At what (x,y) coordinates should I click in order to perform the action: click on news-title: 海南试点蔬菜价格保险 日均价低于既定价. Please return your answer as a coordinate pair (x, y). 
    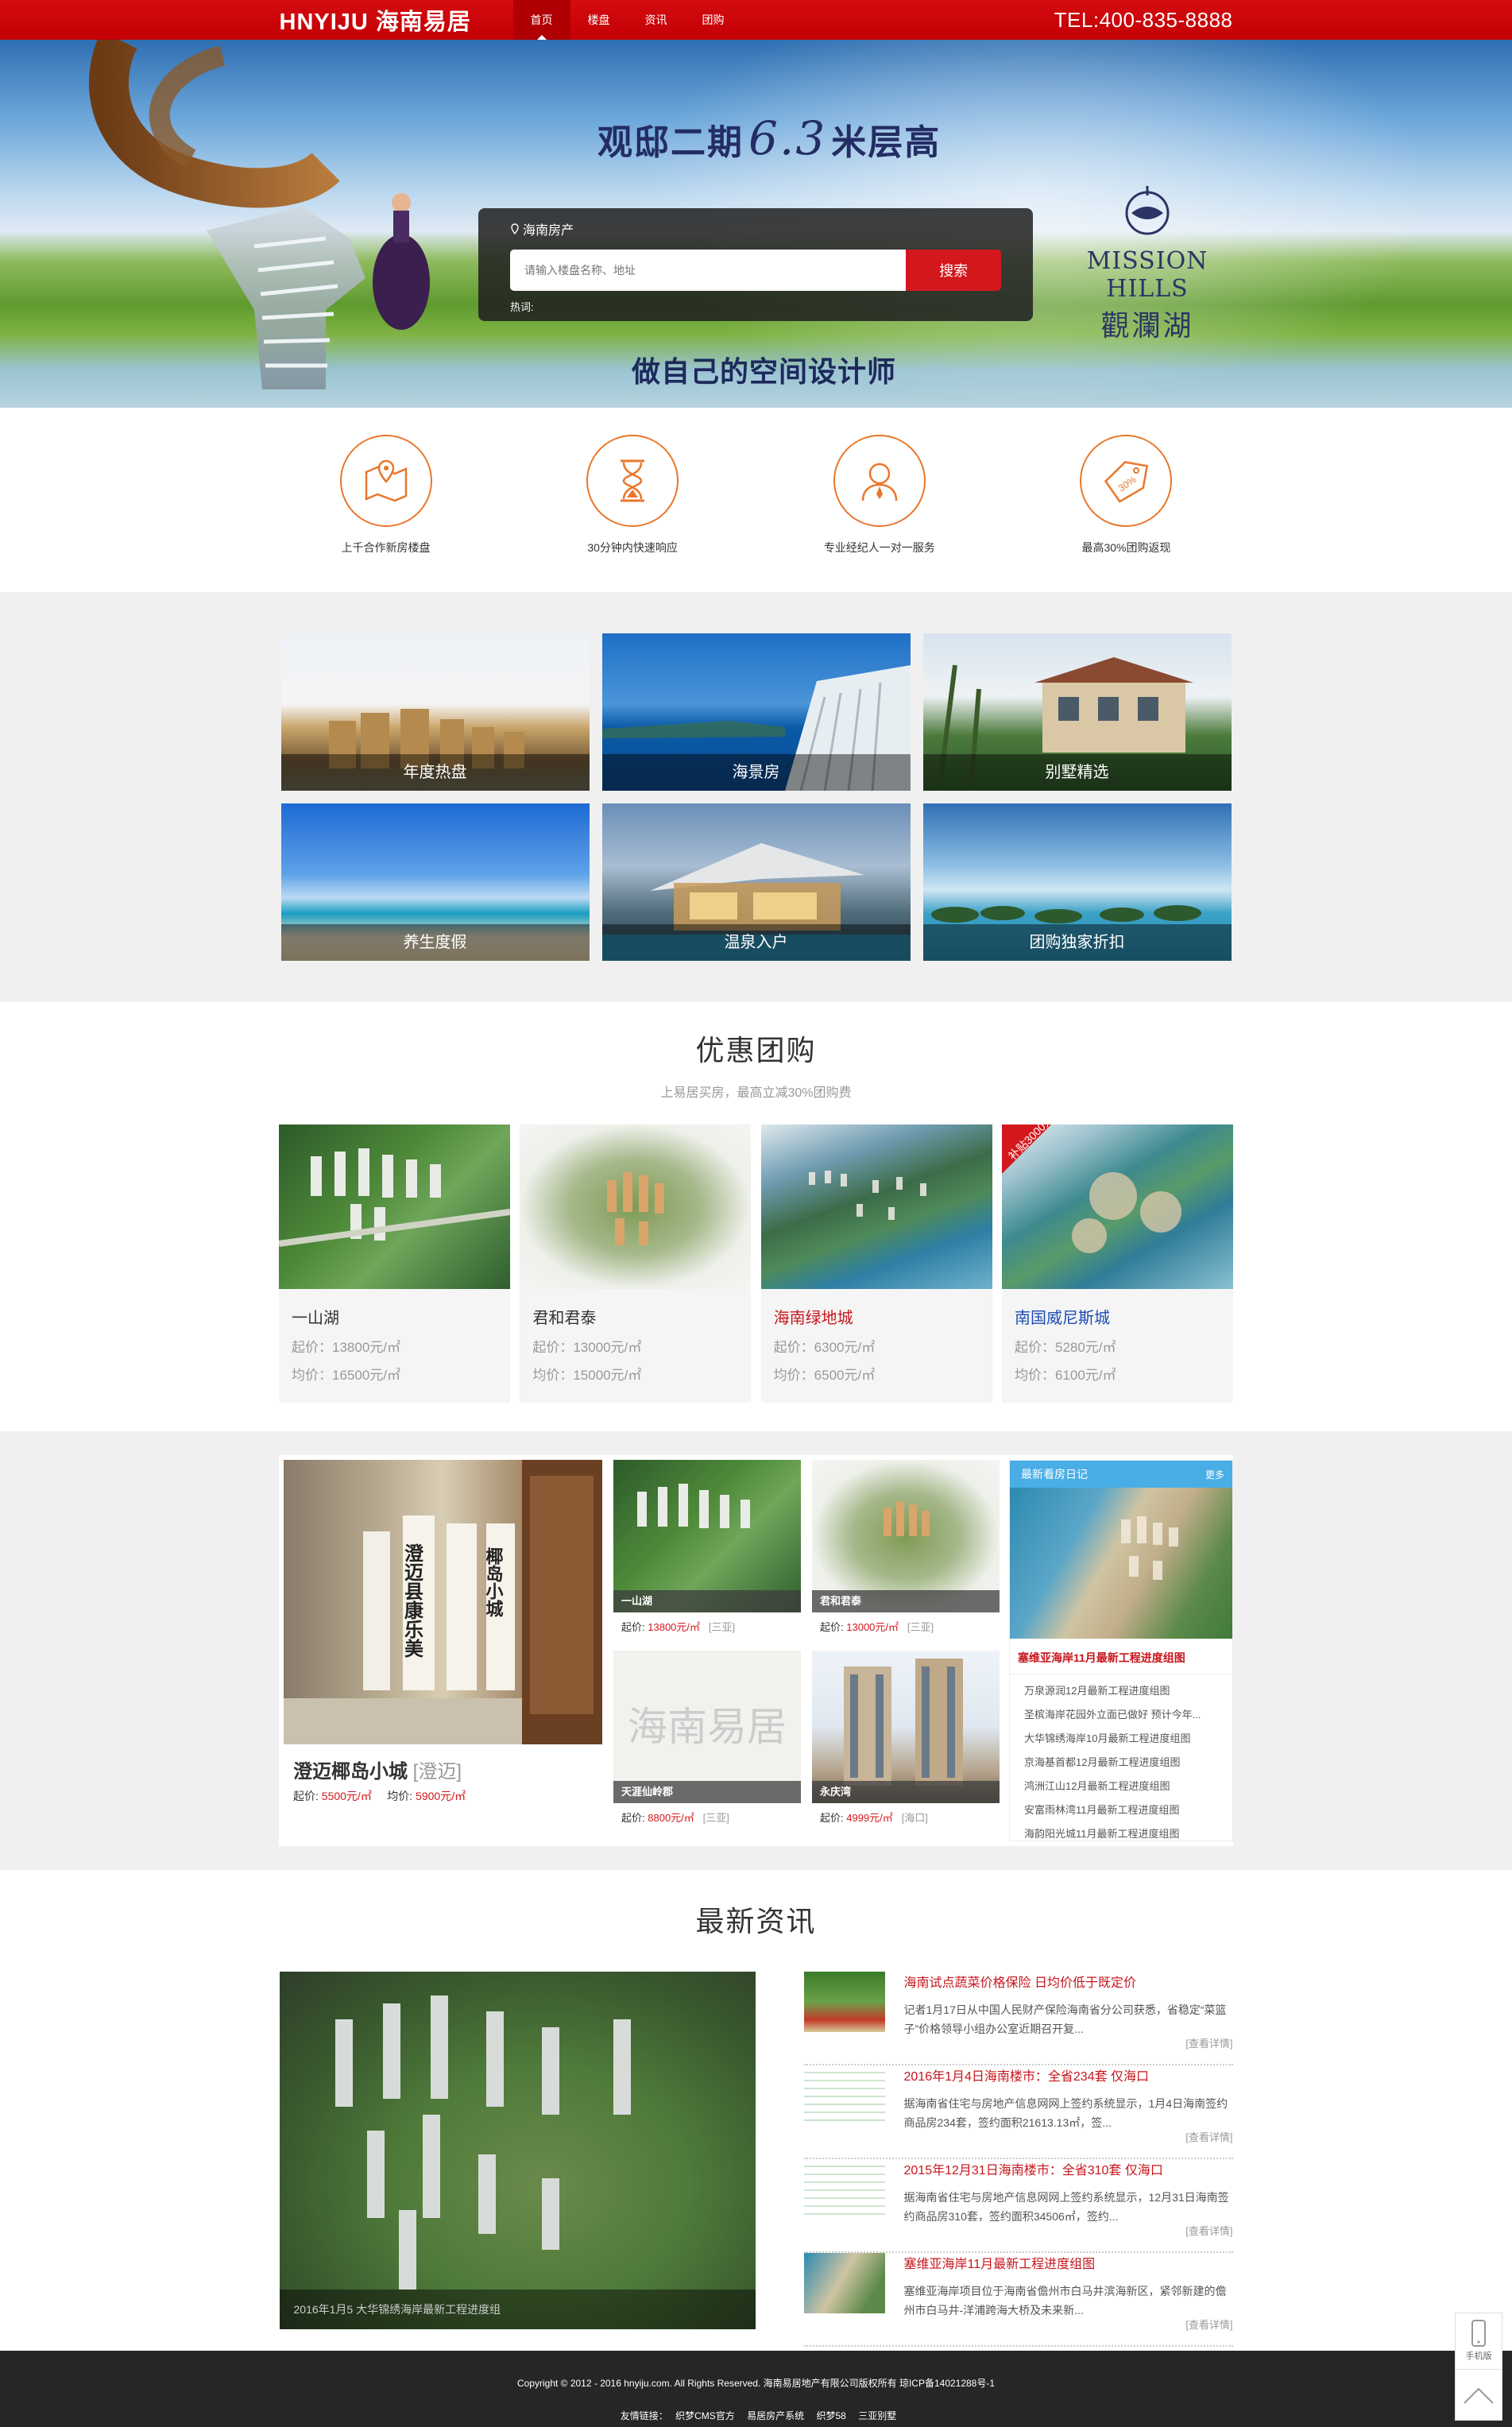
    Looking at the image, I should click on (1068, 1981).